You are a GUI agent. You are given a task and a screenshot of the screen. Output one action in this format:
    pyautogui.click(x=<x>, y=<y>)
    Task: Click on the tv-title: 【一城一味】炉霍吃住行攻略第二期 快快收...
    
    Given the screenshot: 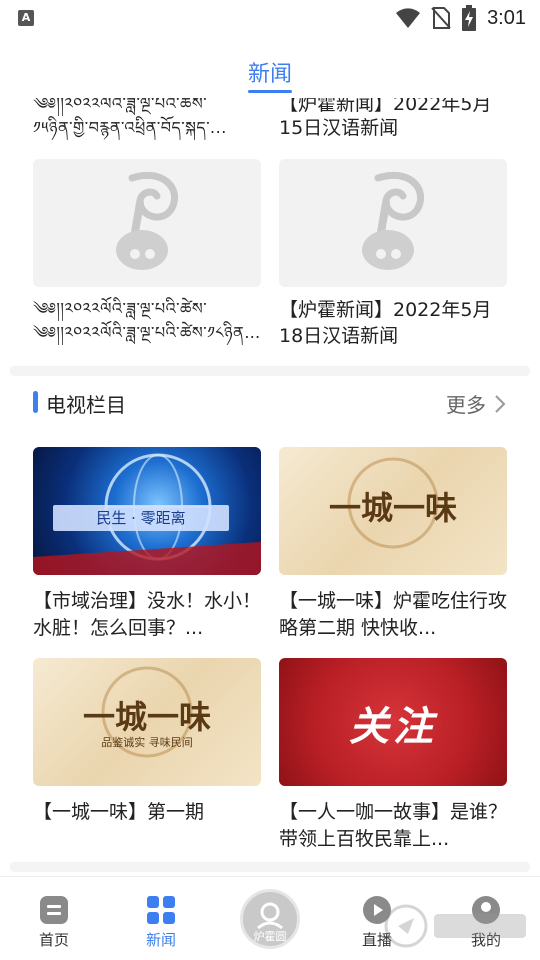 What is the action you would take?
    pyautogui.click(x=393, y=614)
    